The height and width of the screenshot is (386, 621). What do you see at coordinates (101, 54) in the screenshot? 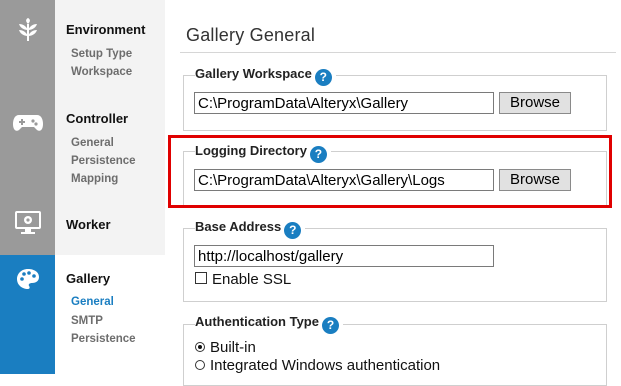
I see `nav-item-setup-type: Setup Type` at bounding box center [101, 54].